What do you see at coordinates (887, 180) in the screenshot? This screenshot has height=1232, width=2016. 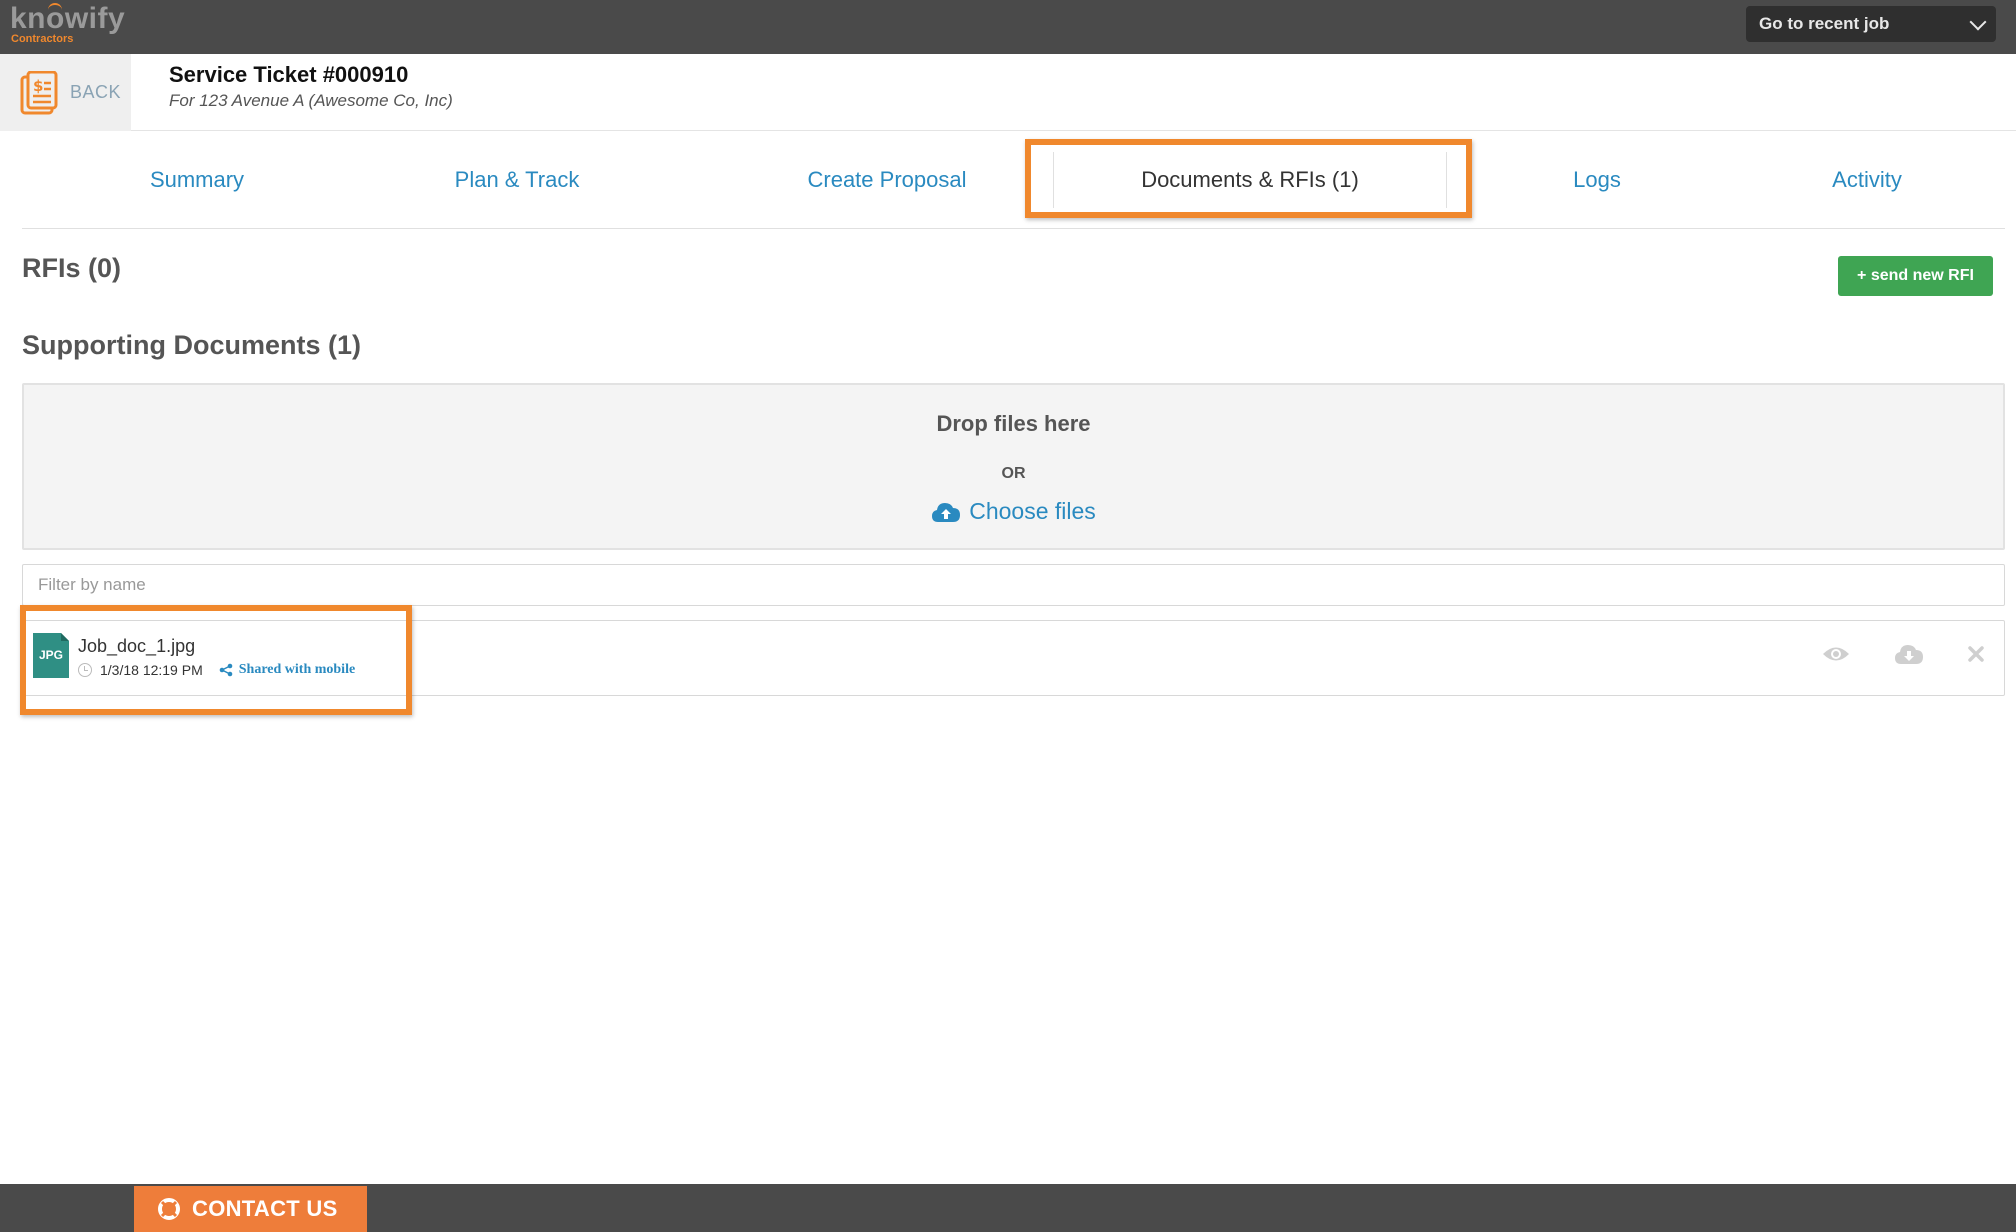 I see `tab-create-proposal: Create Proposal` at bounding box center [887, 180].